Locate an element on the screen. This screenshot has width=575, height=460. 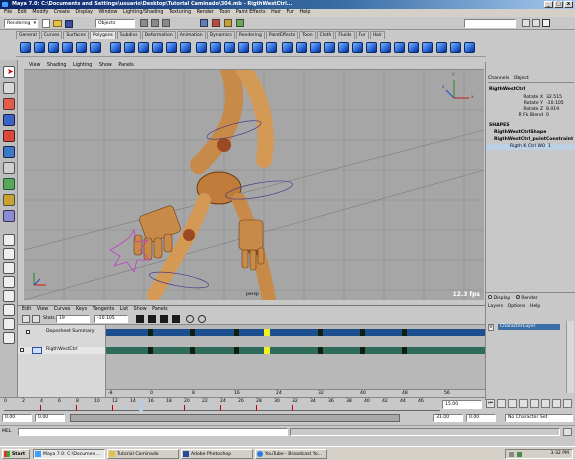
character-set-dropdown: No Character Set is located at coordinates (539, 418).